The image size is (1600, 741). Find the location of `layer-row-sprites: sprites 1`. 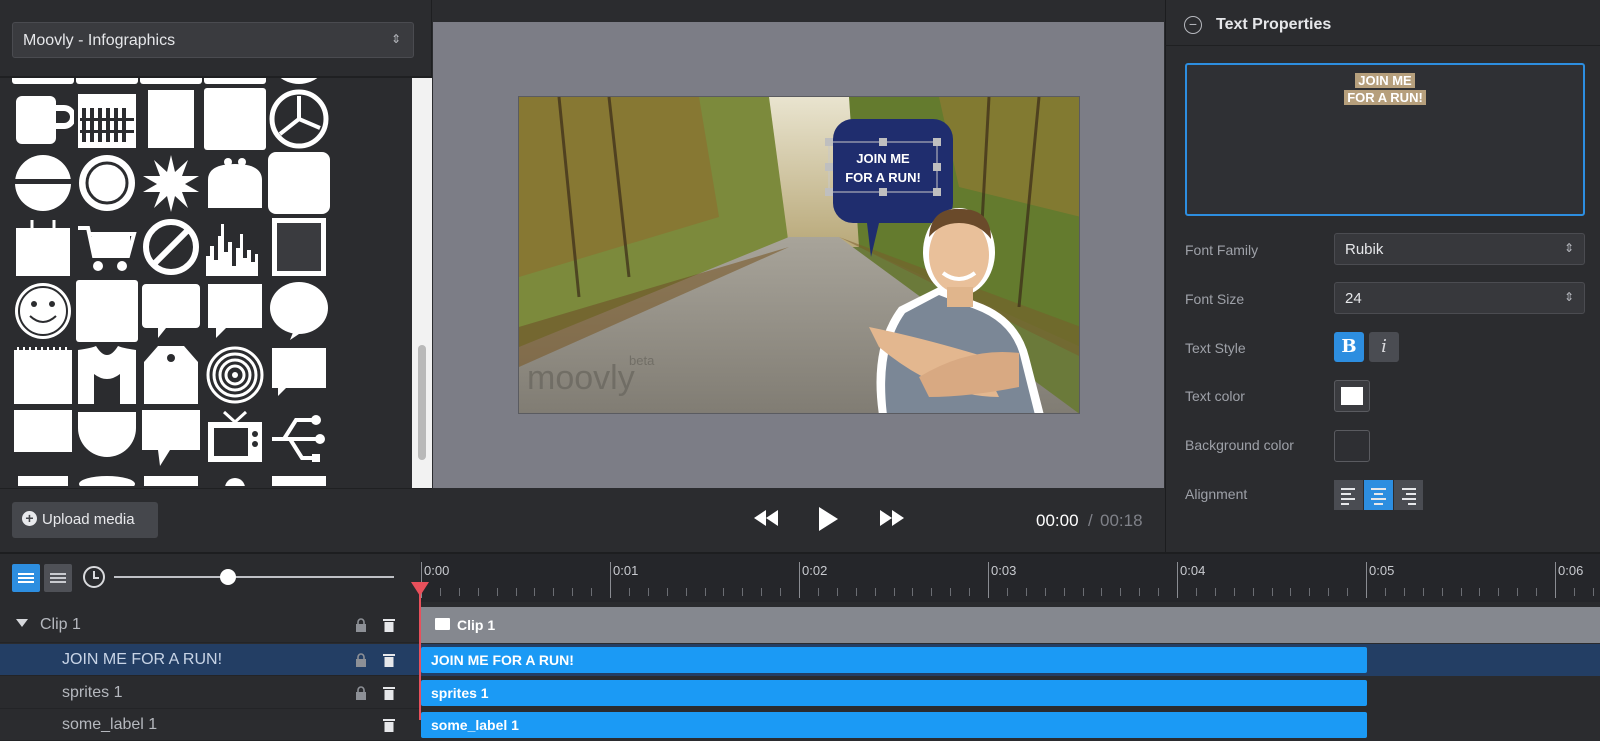

layer-row-sprites: sprites 1 is located at coordinates (210, 693).